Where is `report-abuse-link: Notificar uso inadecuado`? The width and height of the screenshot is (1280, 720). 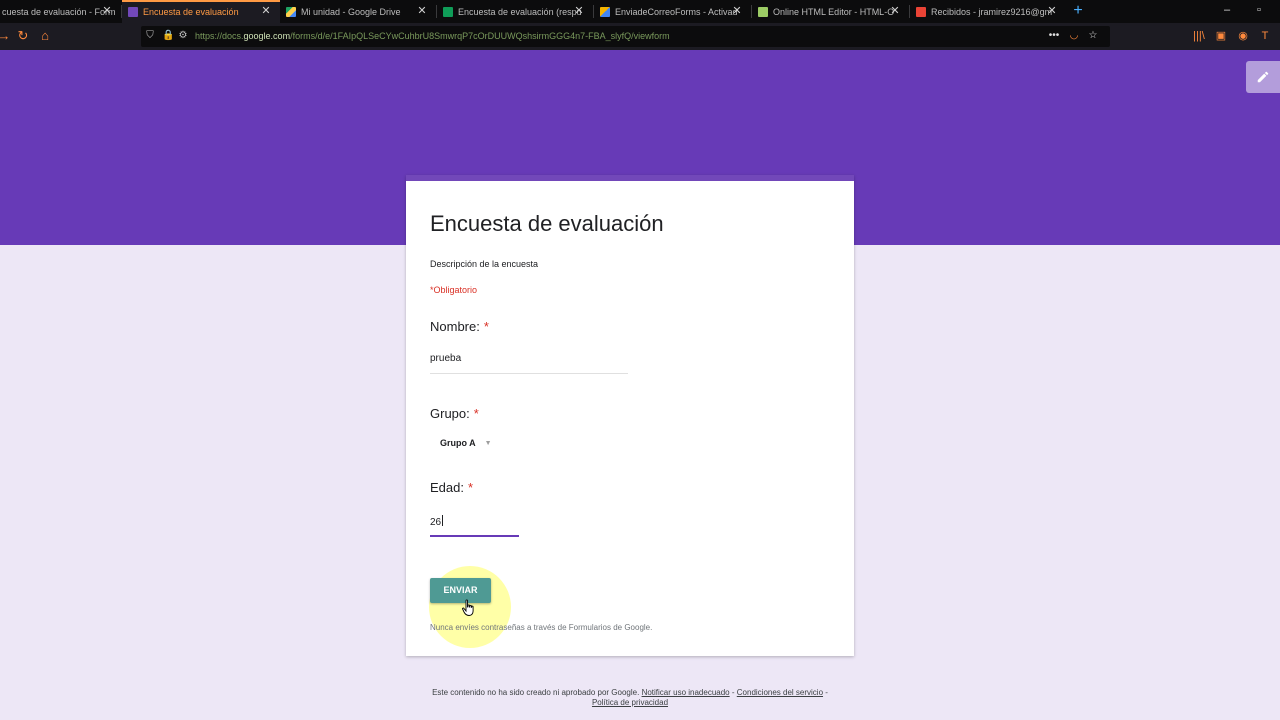
report-abuse-link: Notificar uso inadecuado is located at coordinates (686, 692).